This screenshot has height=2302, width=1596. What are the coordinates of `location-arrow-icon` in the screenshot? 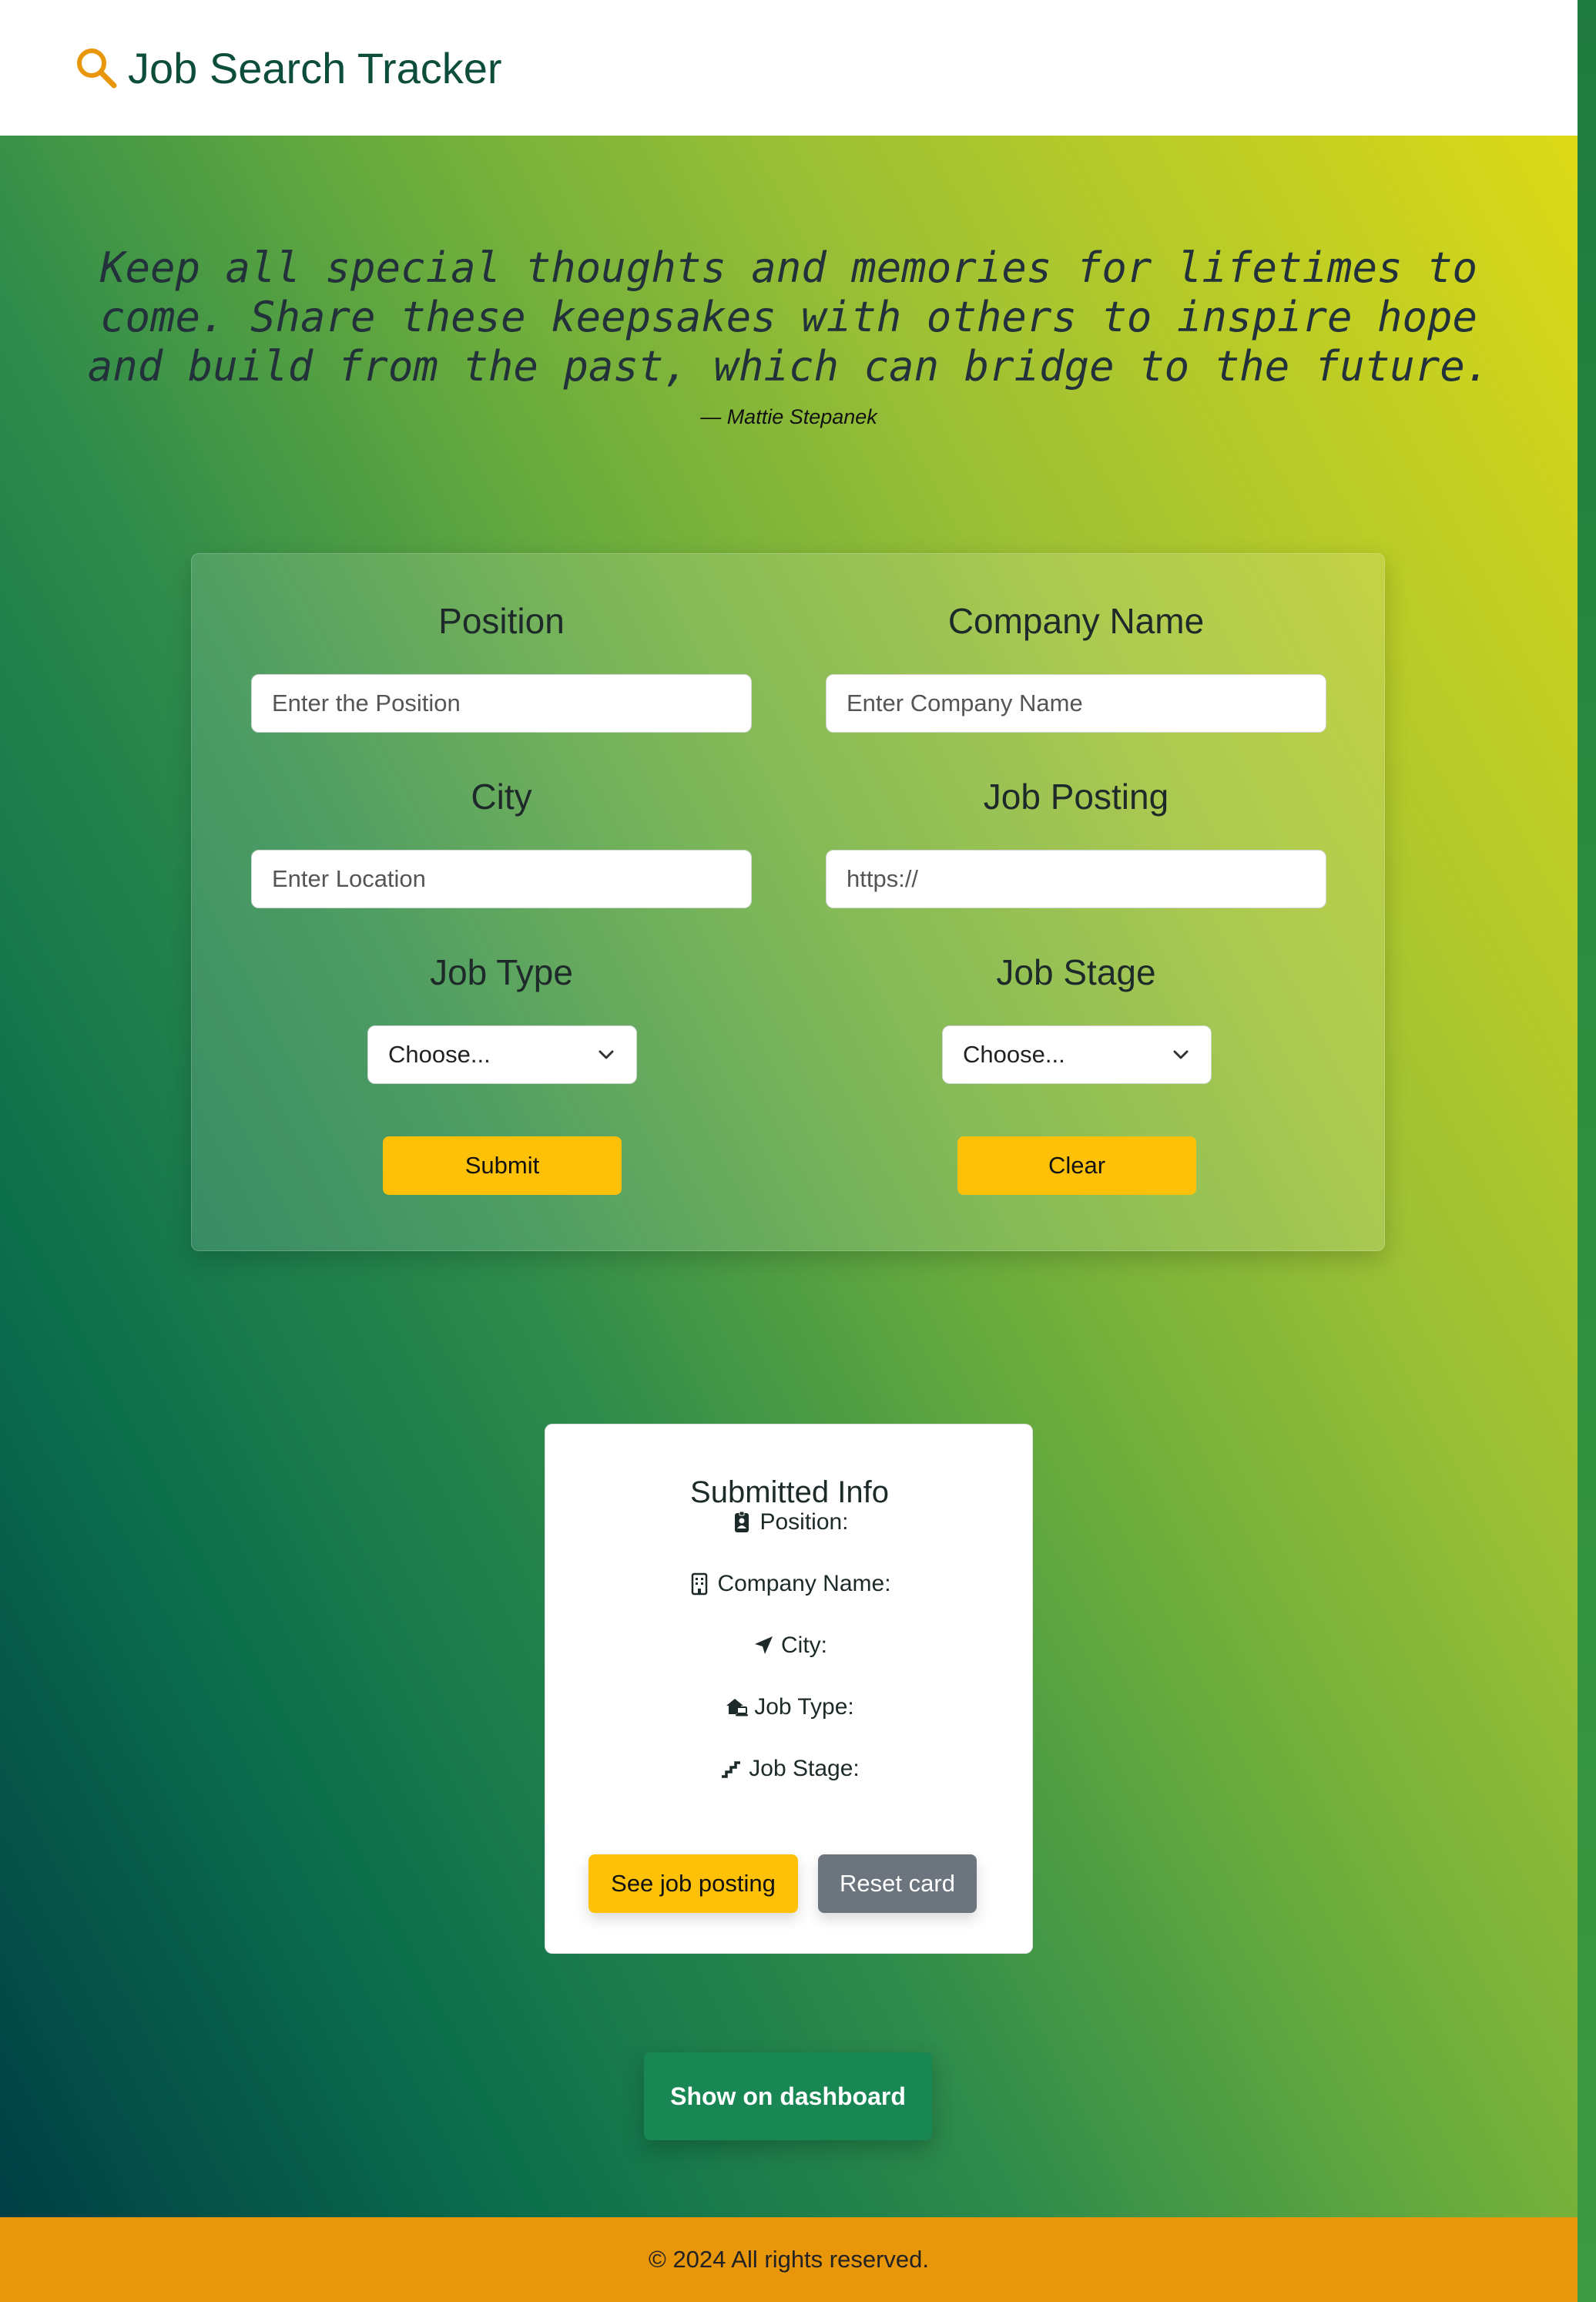 It's located at (764, 1645).